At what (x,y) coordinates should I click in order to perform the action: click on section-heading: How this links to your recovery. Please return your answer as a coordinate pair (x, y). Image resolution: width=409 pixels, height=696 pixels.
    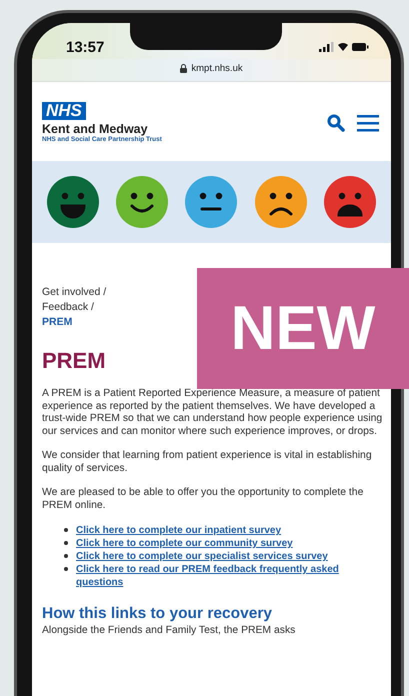
    Looking at the image, I should click on (157, 614).